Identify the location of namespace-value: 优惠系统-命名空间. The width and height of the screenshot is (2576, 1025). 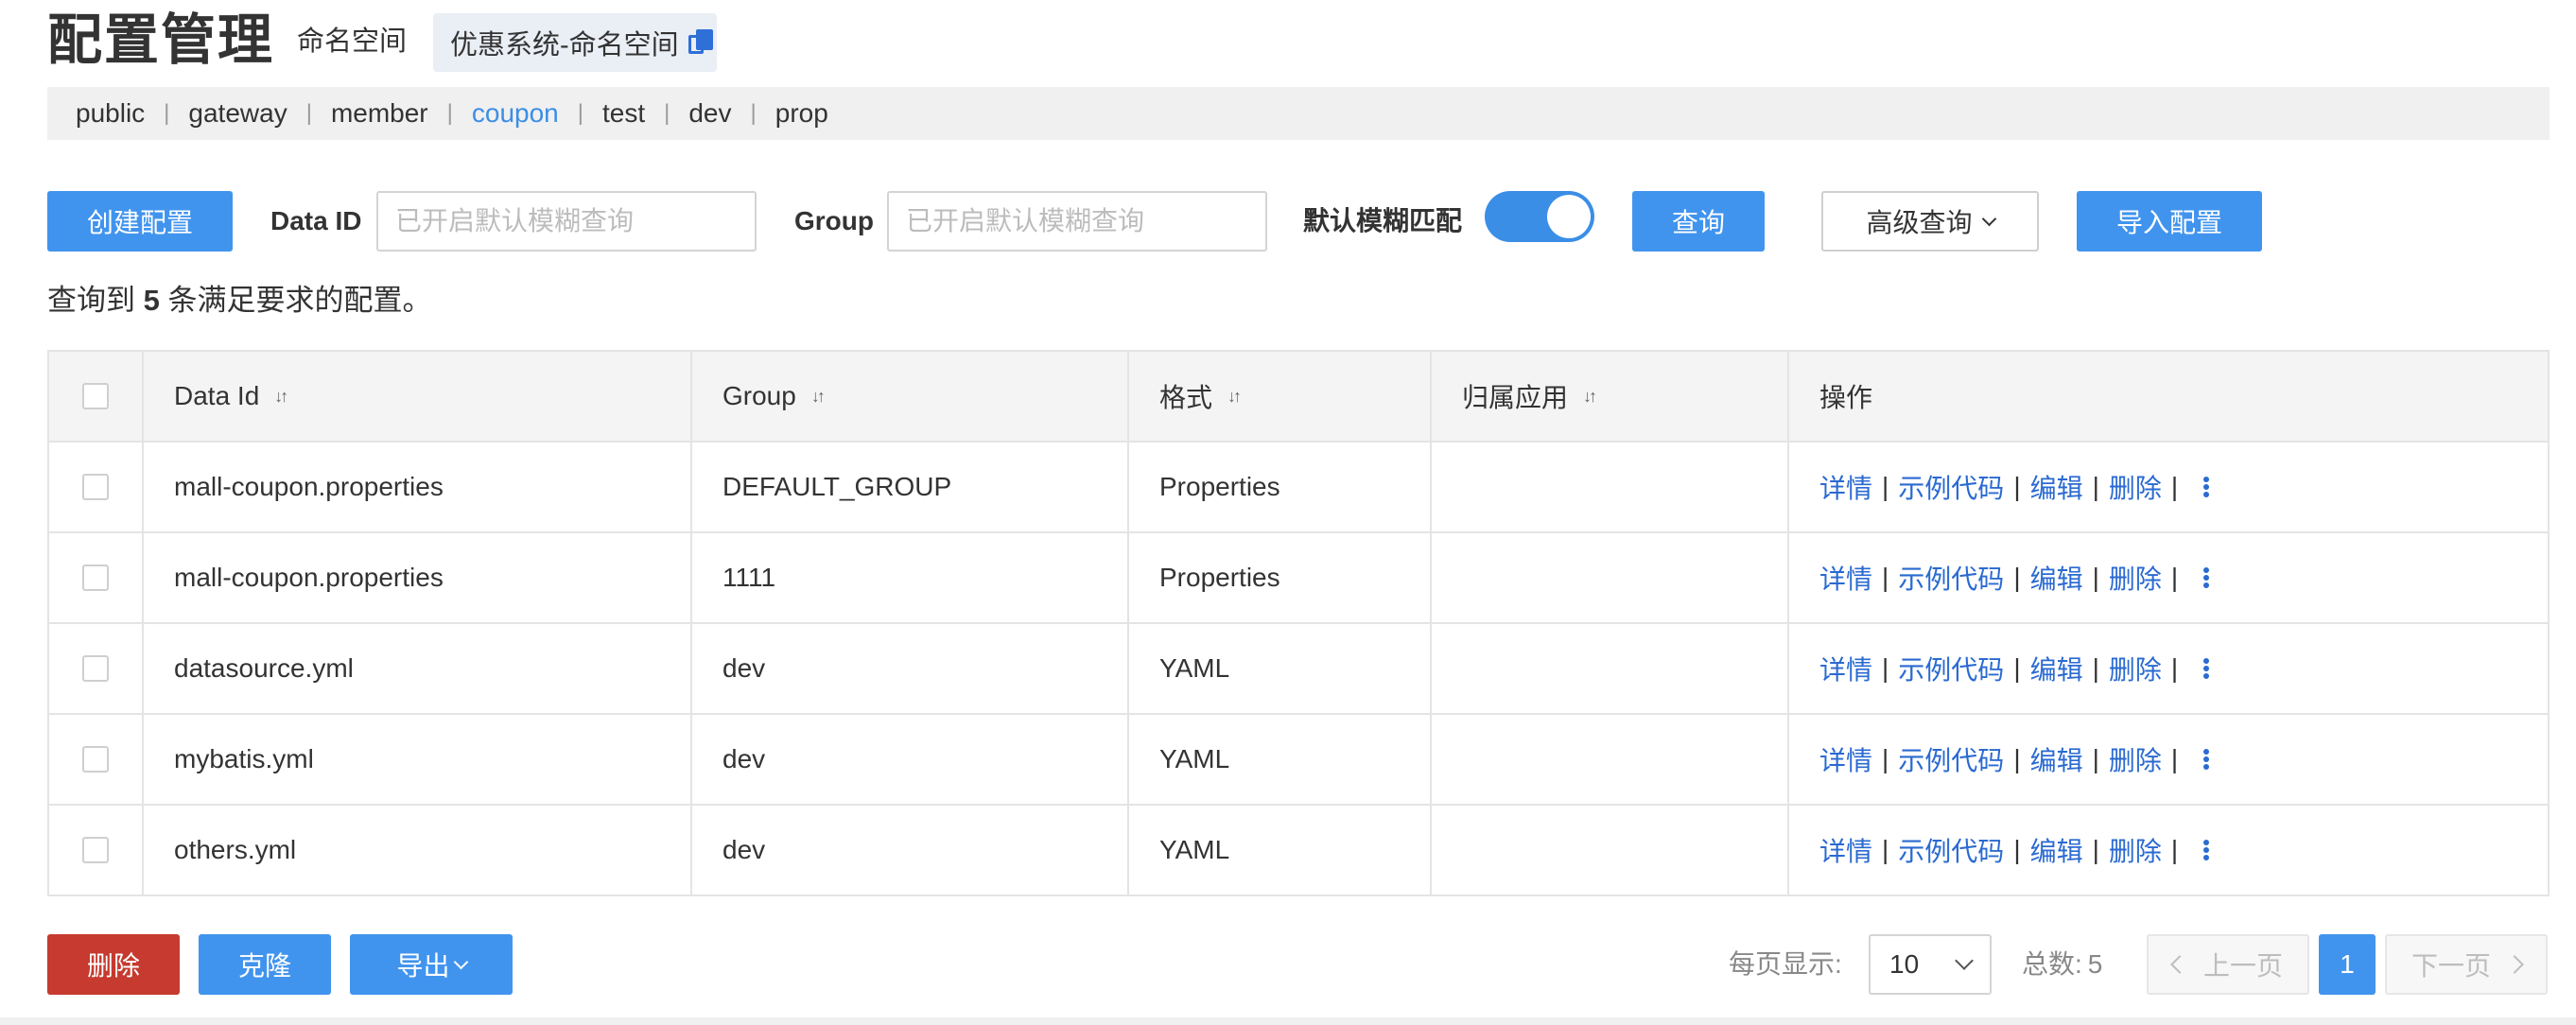
(564, 46).